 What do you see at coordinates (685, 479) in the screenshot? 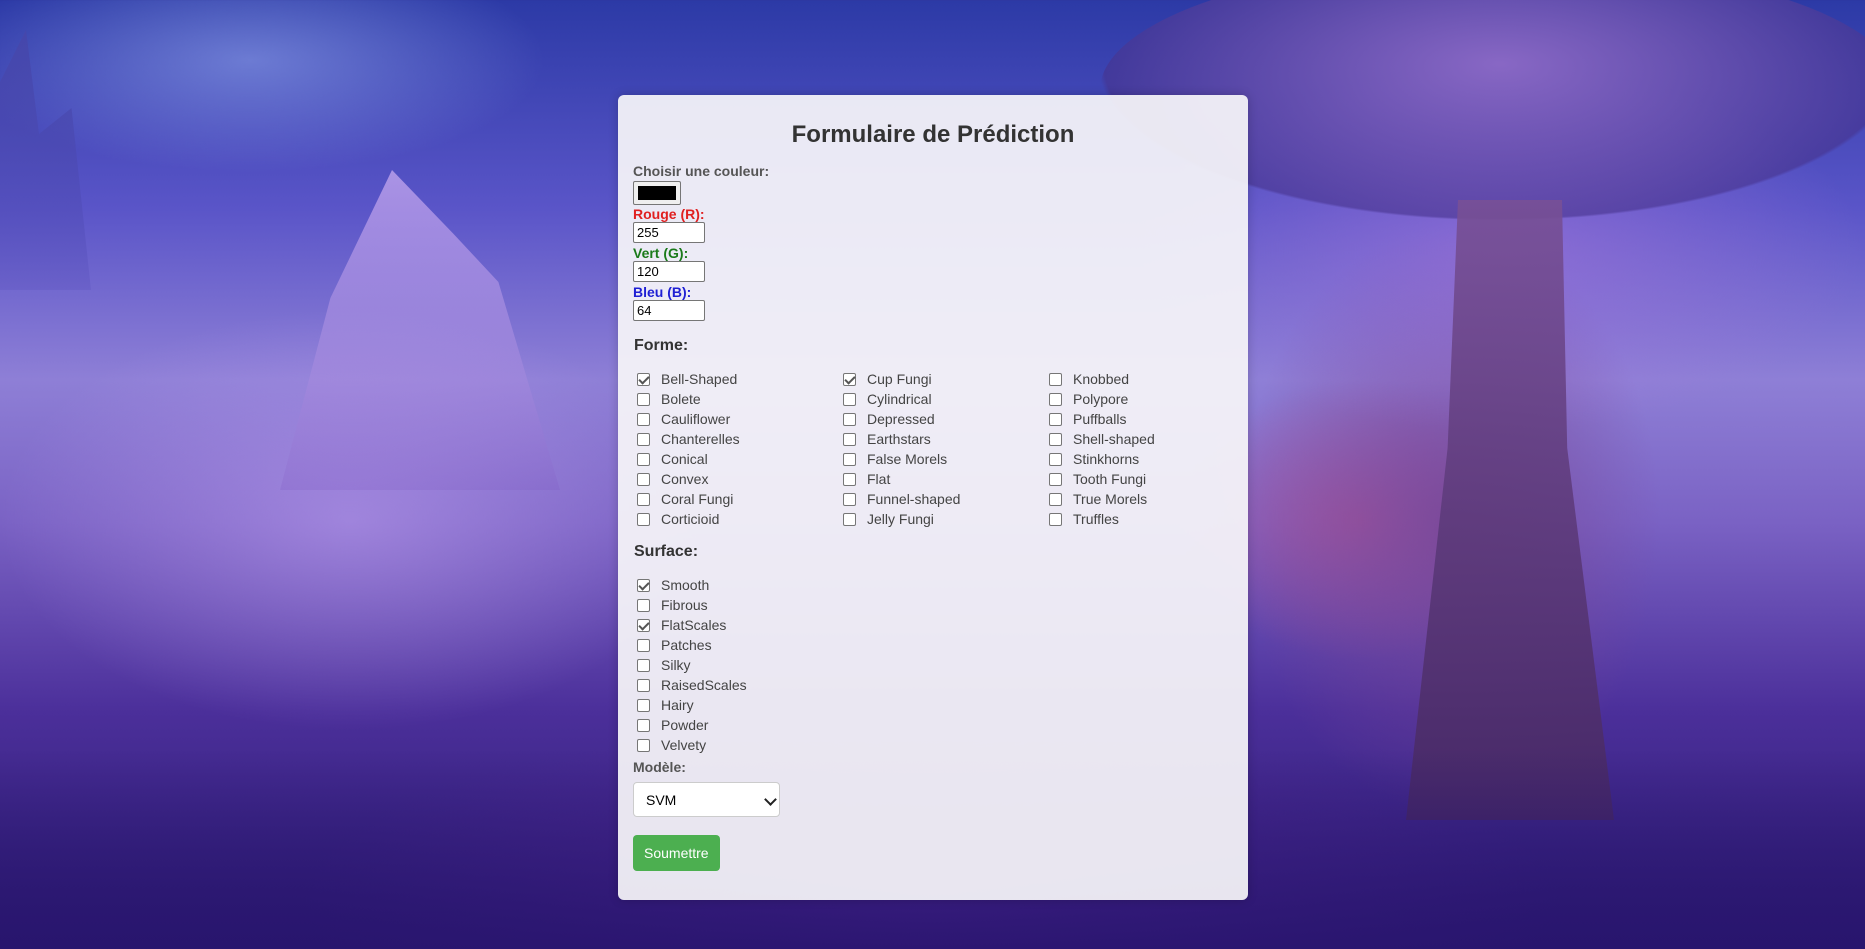
I see `checkbox-label: Convex` at bounding box center [685, 479].